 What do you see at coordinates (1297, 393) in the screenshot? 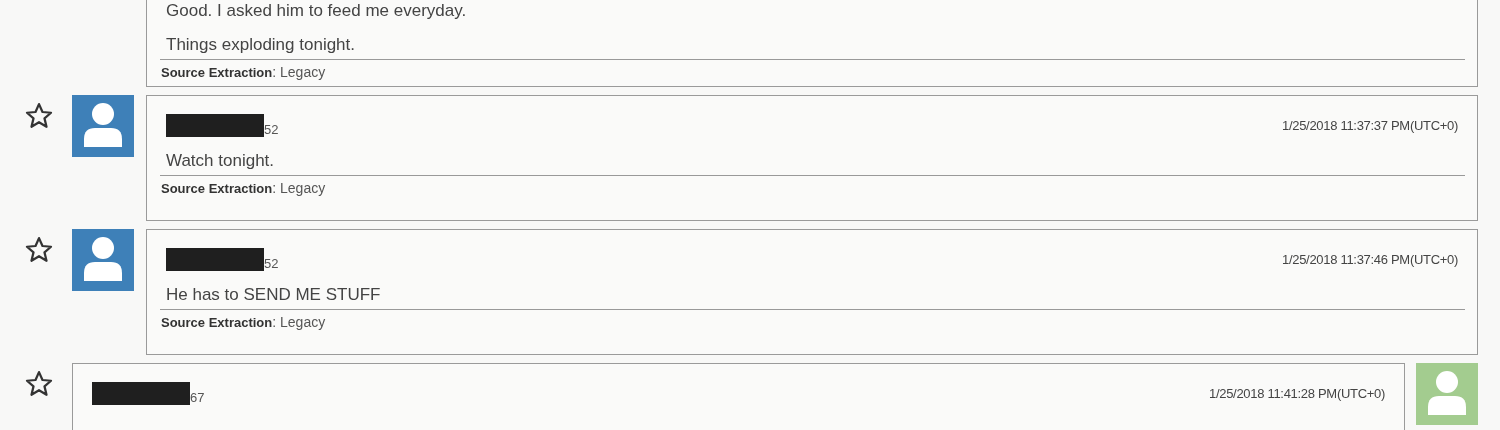
I see `message-timestamp: 1/25/2018 11:41:28 PM(UTC+0)` at bounding box center [1297, 393].